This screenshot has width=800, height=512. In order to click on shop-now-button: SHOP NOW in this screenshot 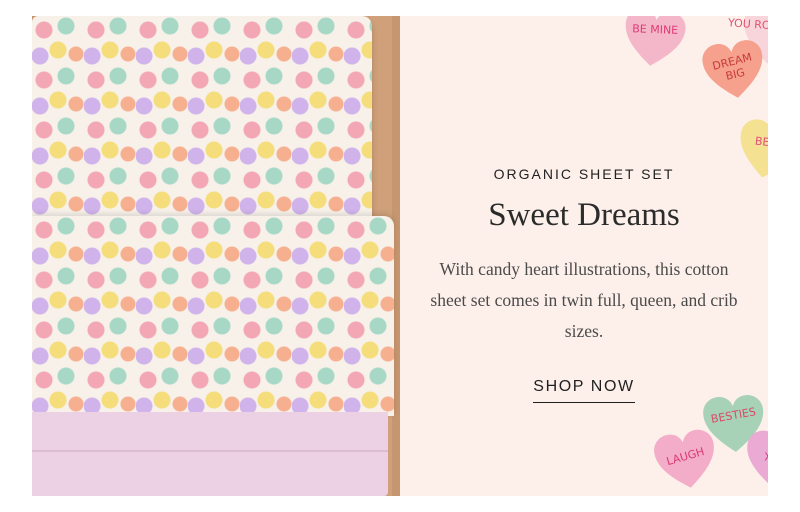, I will do `click(584, 390)`.